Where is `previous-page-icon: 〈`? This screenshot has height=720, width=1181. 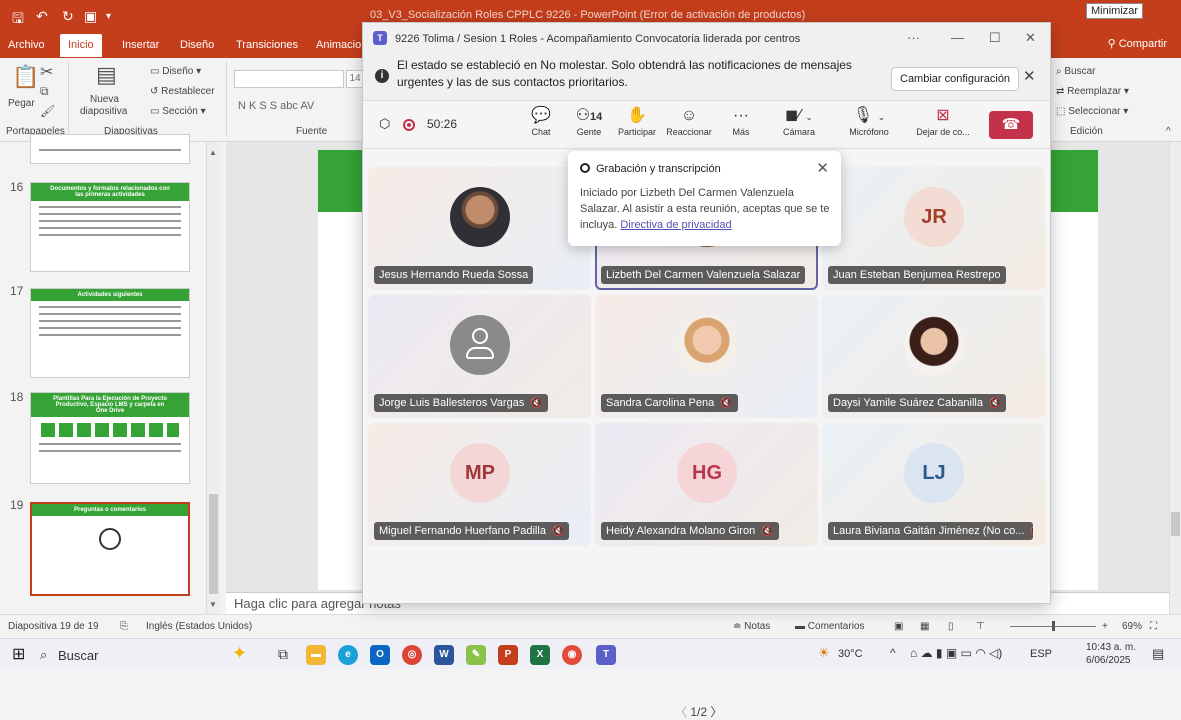 previous-page-icon: 〈 is located at coordinates (681, 712).